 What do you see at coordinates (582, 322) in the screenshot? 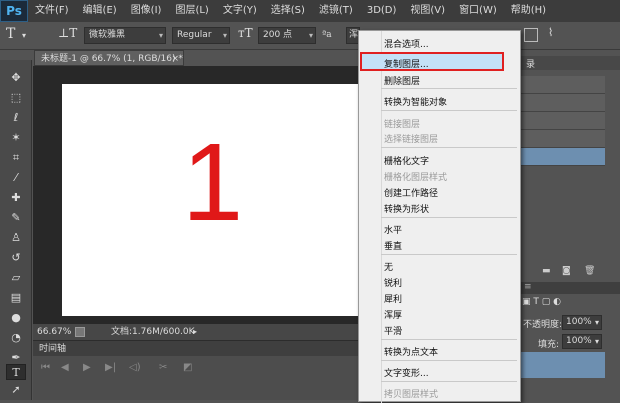
I see `opacity-input: 100% ▾` at bounding box center [582, 322].